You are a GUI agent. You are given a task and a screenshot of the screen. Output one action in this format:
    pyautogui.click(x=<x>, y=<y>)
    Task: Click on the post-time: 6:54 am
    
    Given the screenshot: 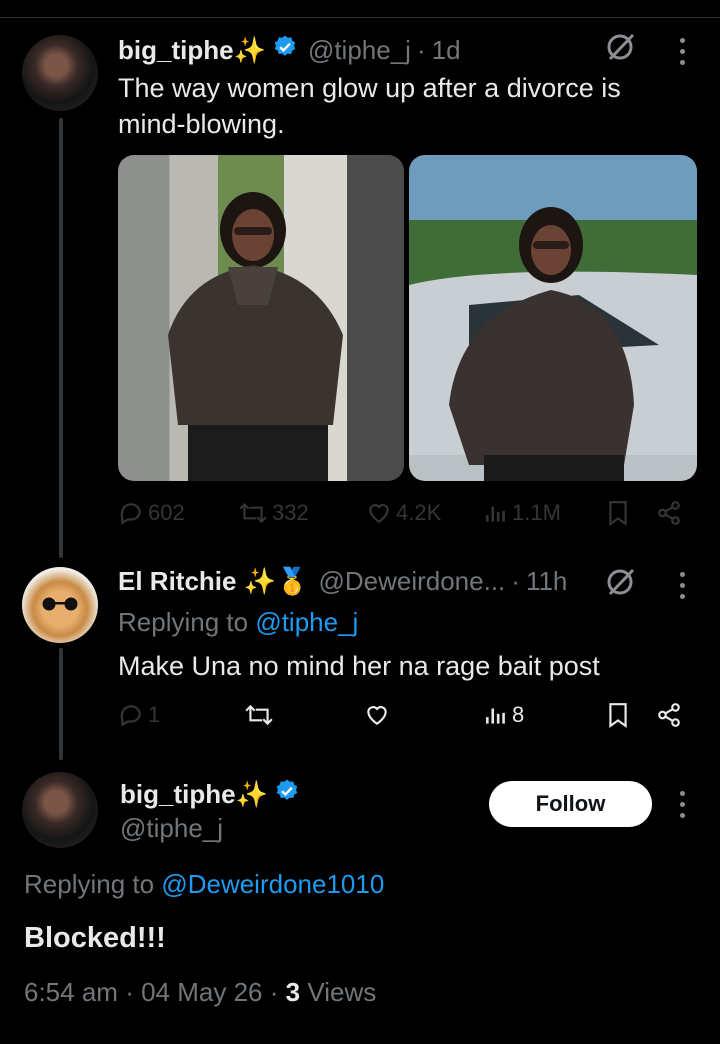 What is the action you would take?
    pyautogui.click(x=71, y=992)
    